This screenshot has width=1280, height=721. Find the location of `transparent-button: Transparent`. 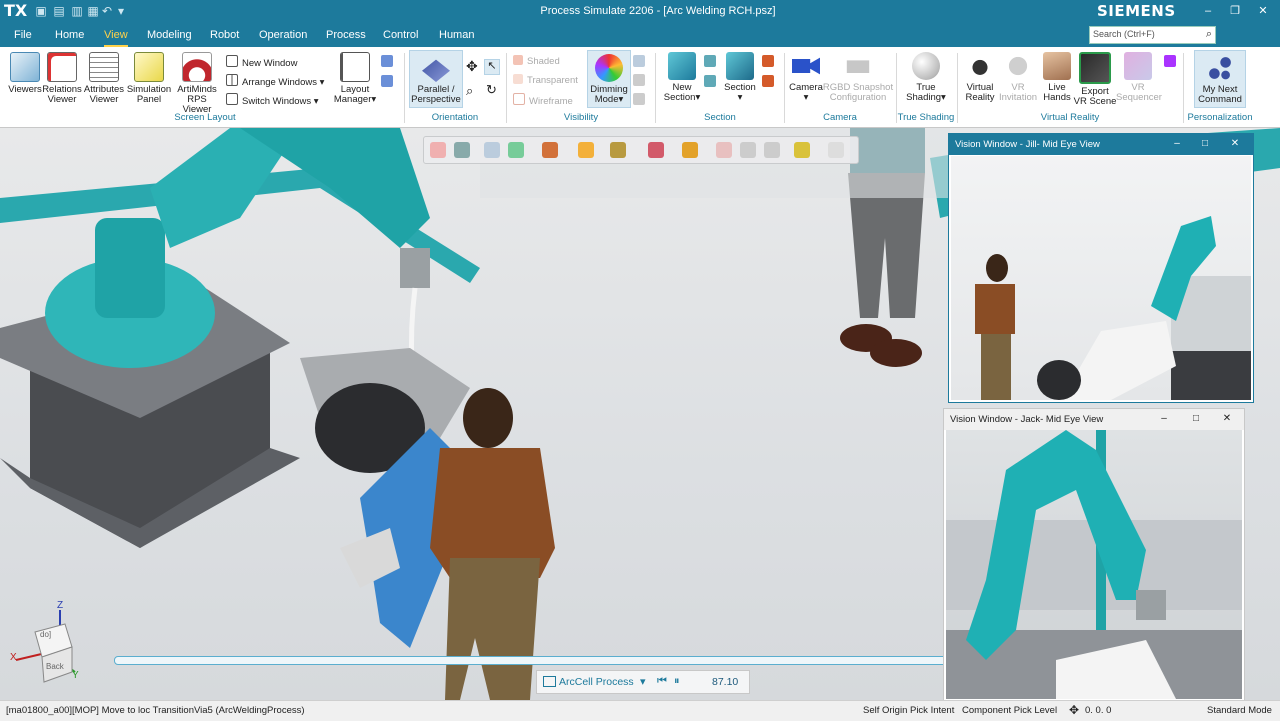

transparent-button: Transparent is located at coordinates (545, 80).